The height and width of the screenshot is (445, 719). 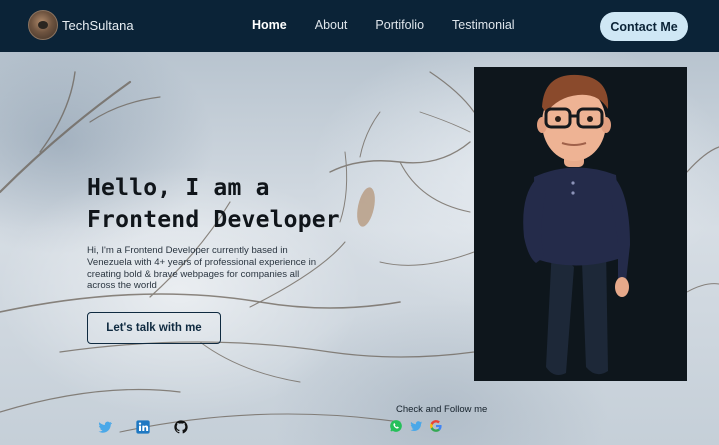 What do you see at coordinates (98, 25) in the screenshot?
I see `brand-name: TechSultana` at bounding box center [98, 25].